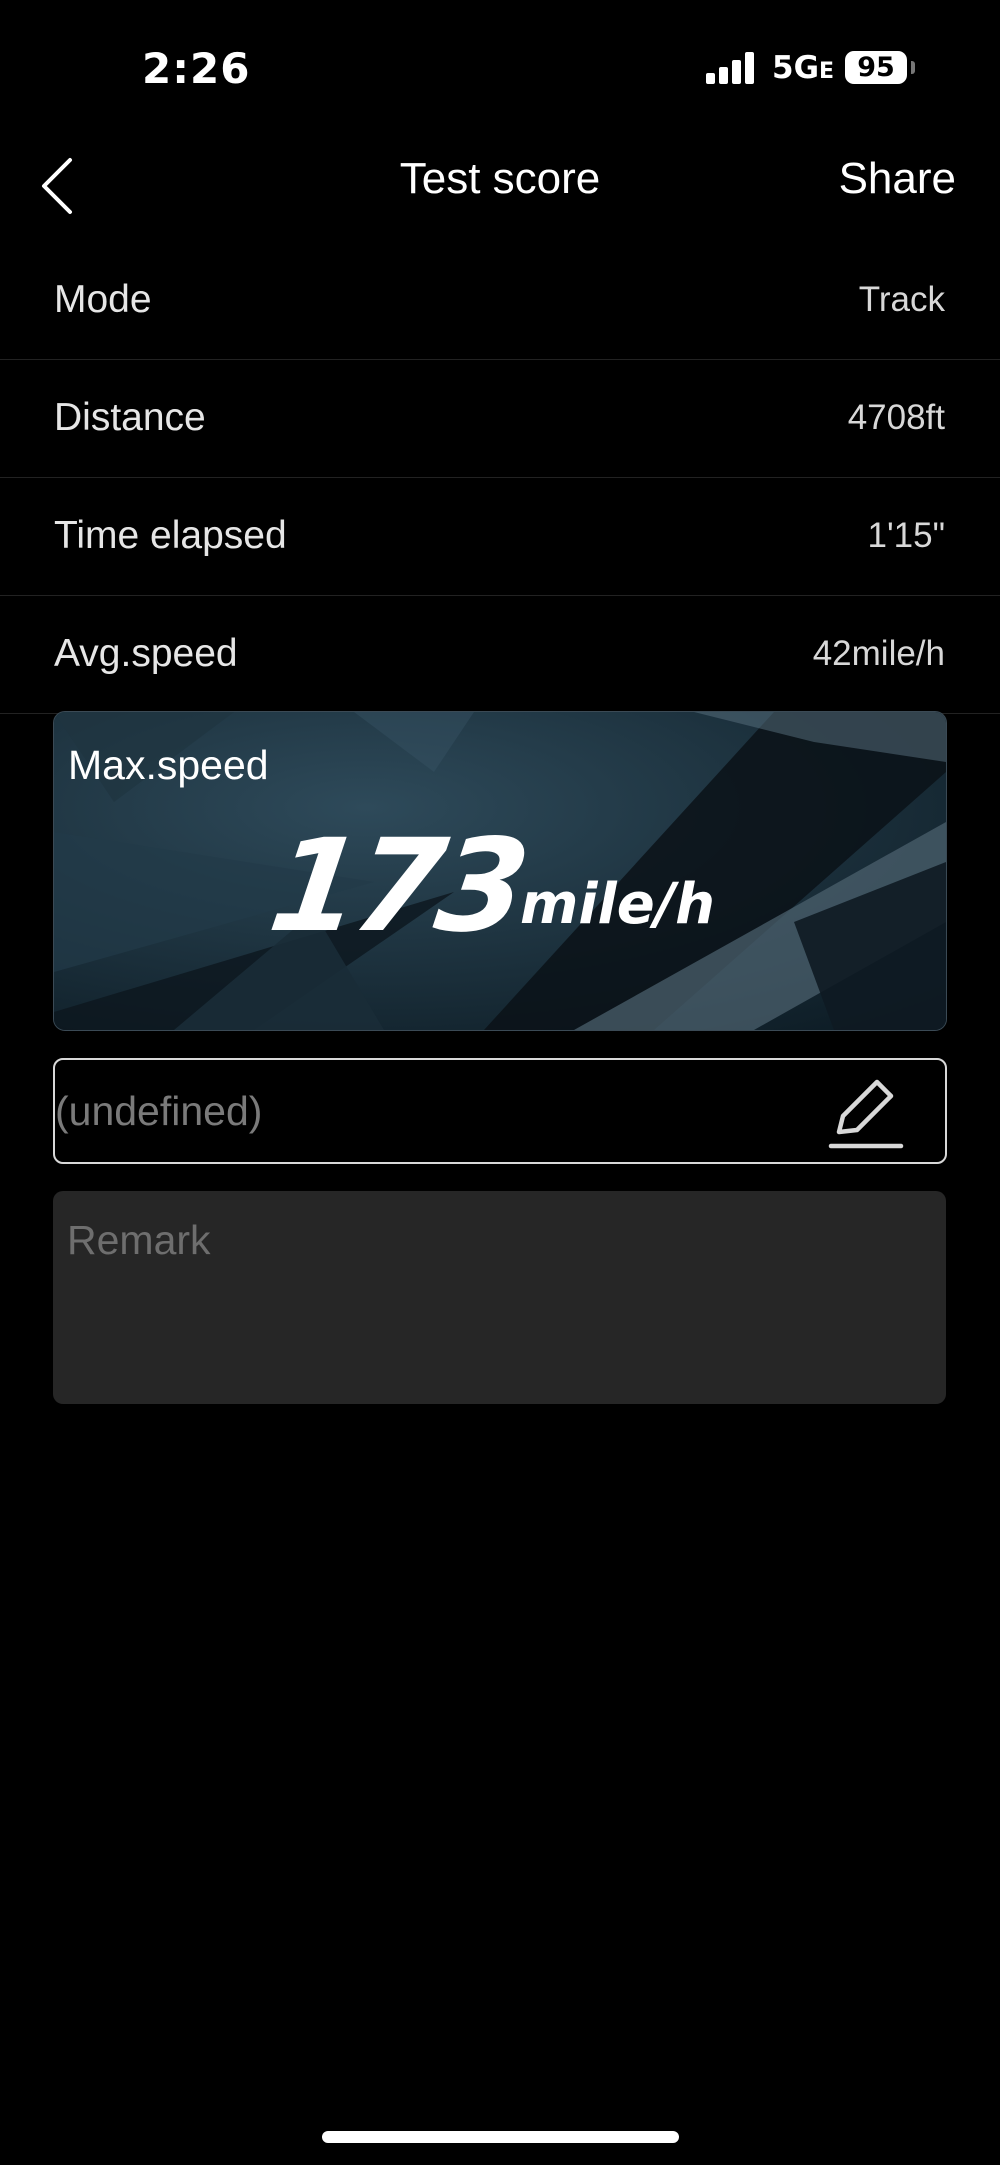 The width and height of the screenshot is (1000, 2165). Describe the element at coordinates (500, 1111) in the screenshot. I see `name-field: (undefined)` at that location.